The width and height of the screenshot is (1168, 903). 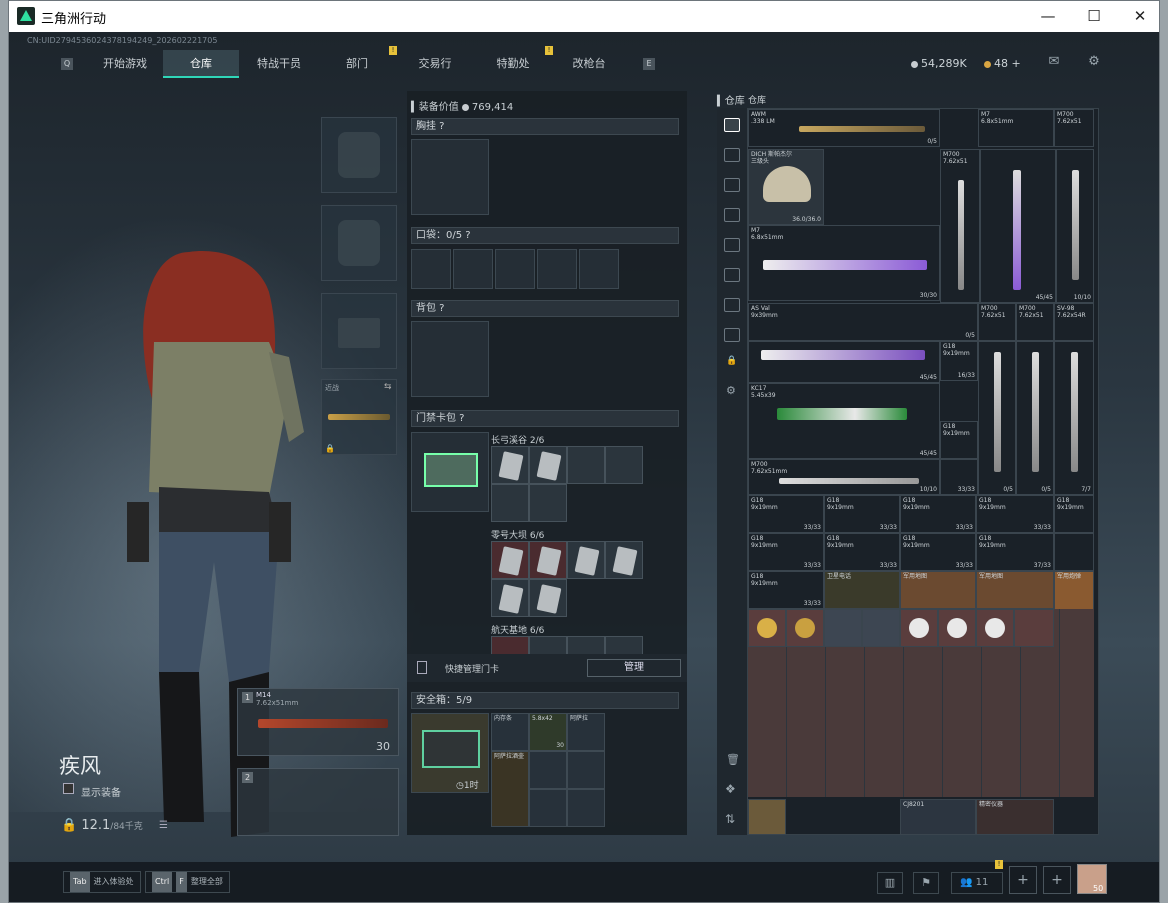 I want to click on maximize-button: ☐, so click(x=1094, y=16).